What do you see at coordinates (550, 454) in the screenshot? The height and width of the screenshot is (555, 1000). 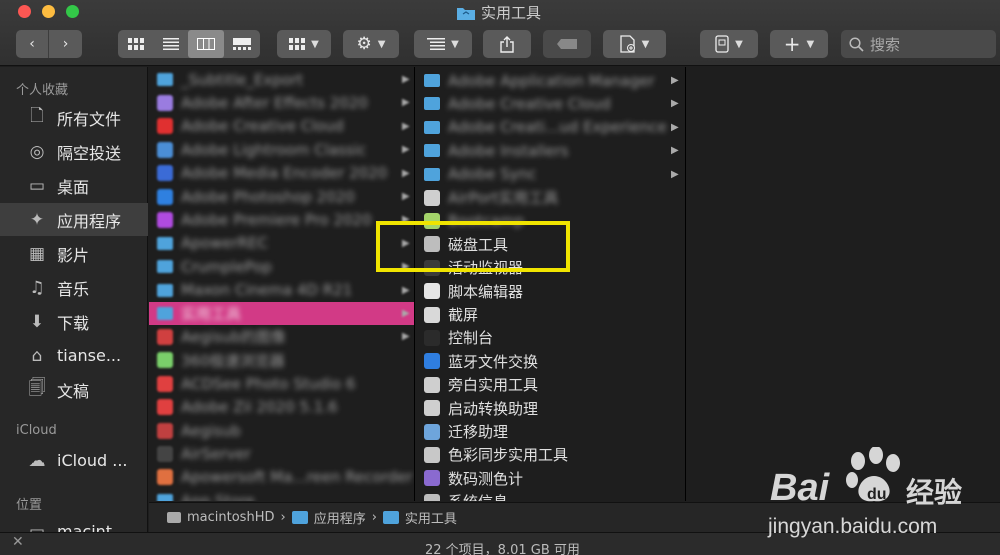 I see `list-item: 色彩同步实用工具` at bounding box center [550, 454].